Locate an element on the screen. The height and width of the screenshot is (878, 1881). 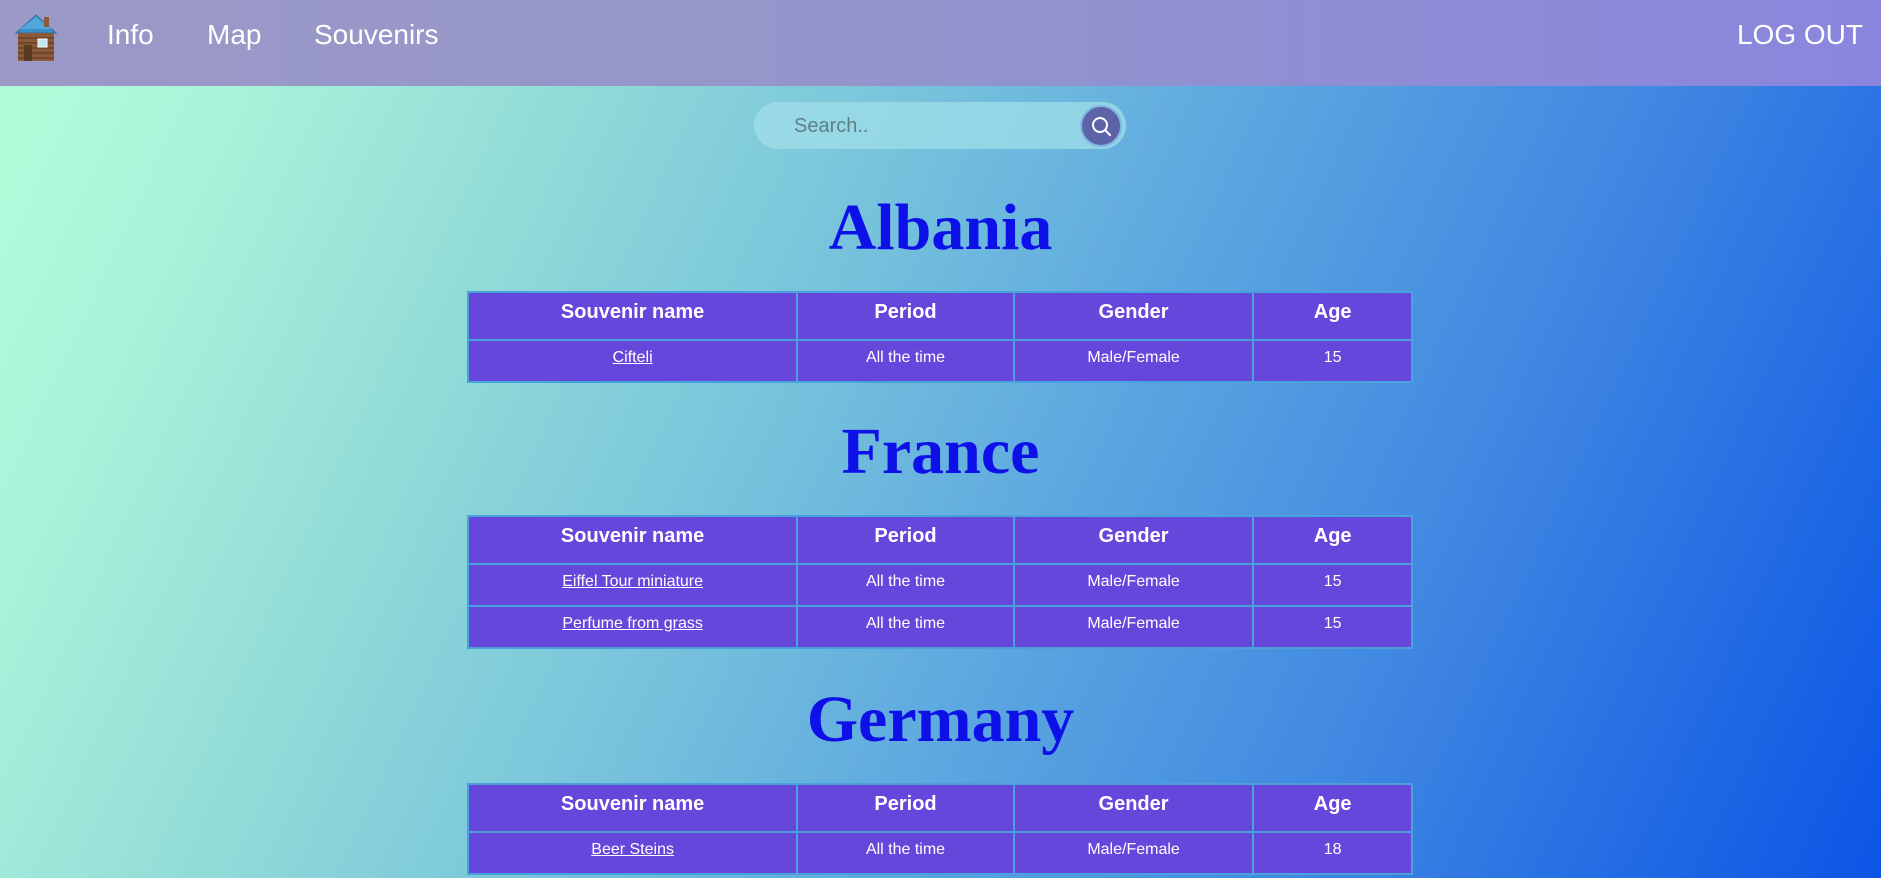
cell-souvenir-name: Perfume from grass is located at coordinates (632, 627).